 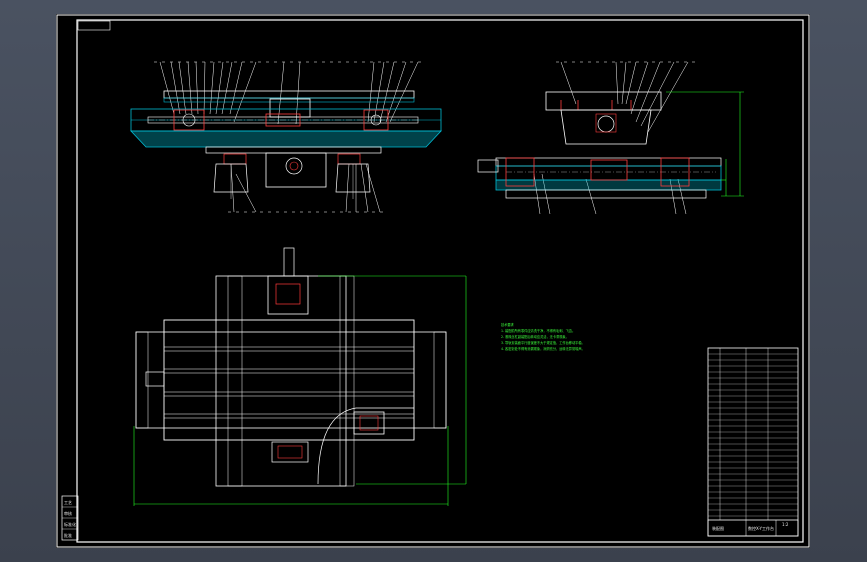 I want to click on note-line-4: 4. 各密封处不得有渗漏现象，润滑充分，运转无异常噪声。, so click(x=543, y=348).